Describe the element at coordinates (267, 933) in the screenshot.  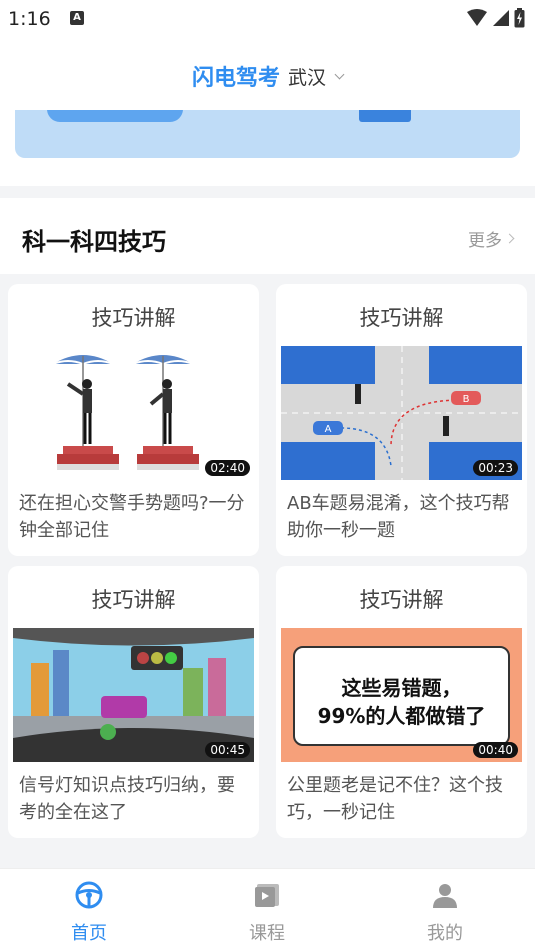
I see `tab-label: 课程` at that location.